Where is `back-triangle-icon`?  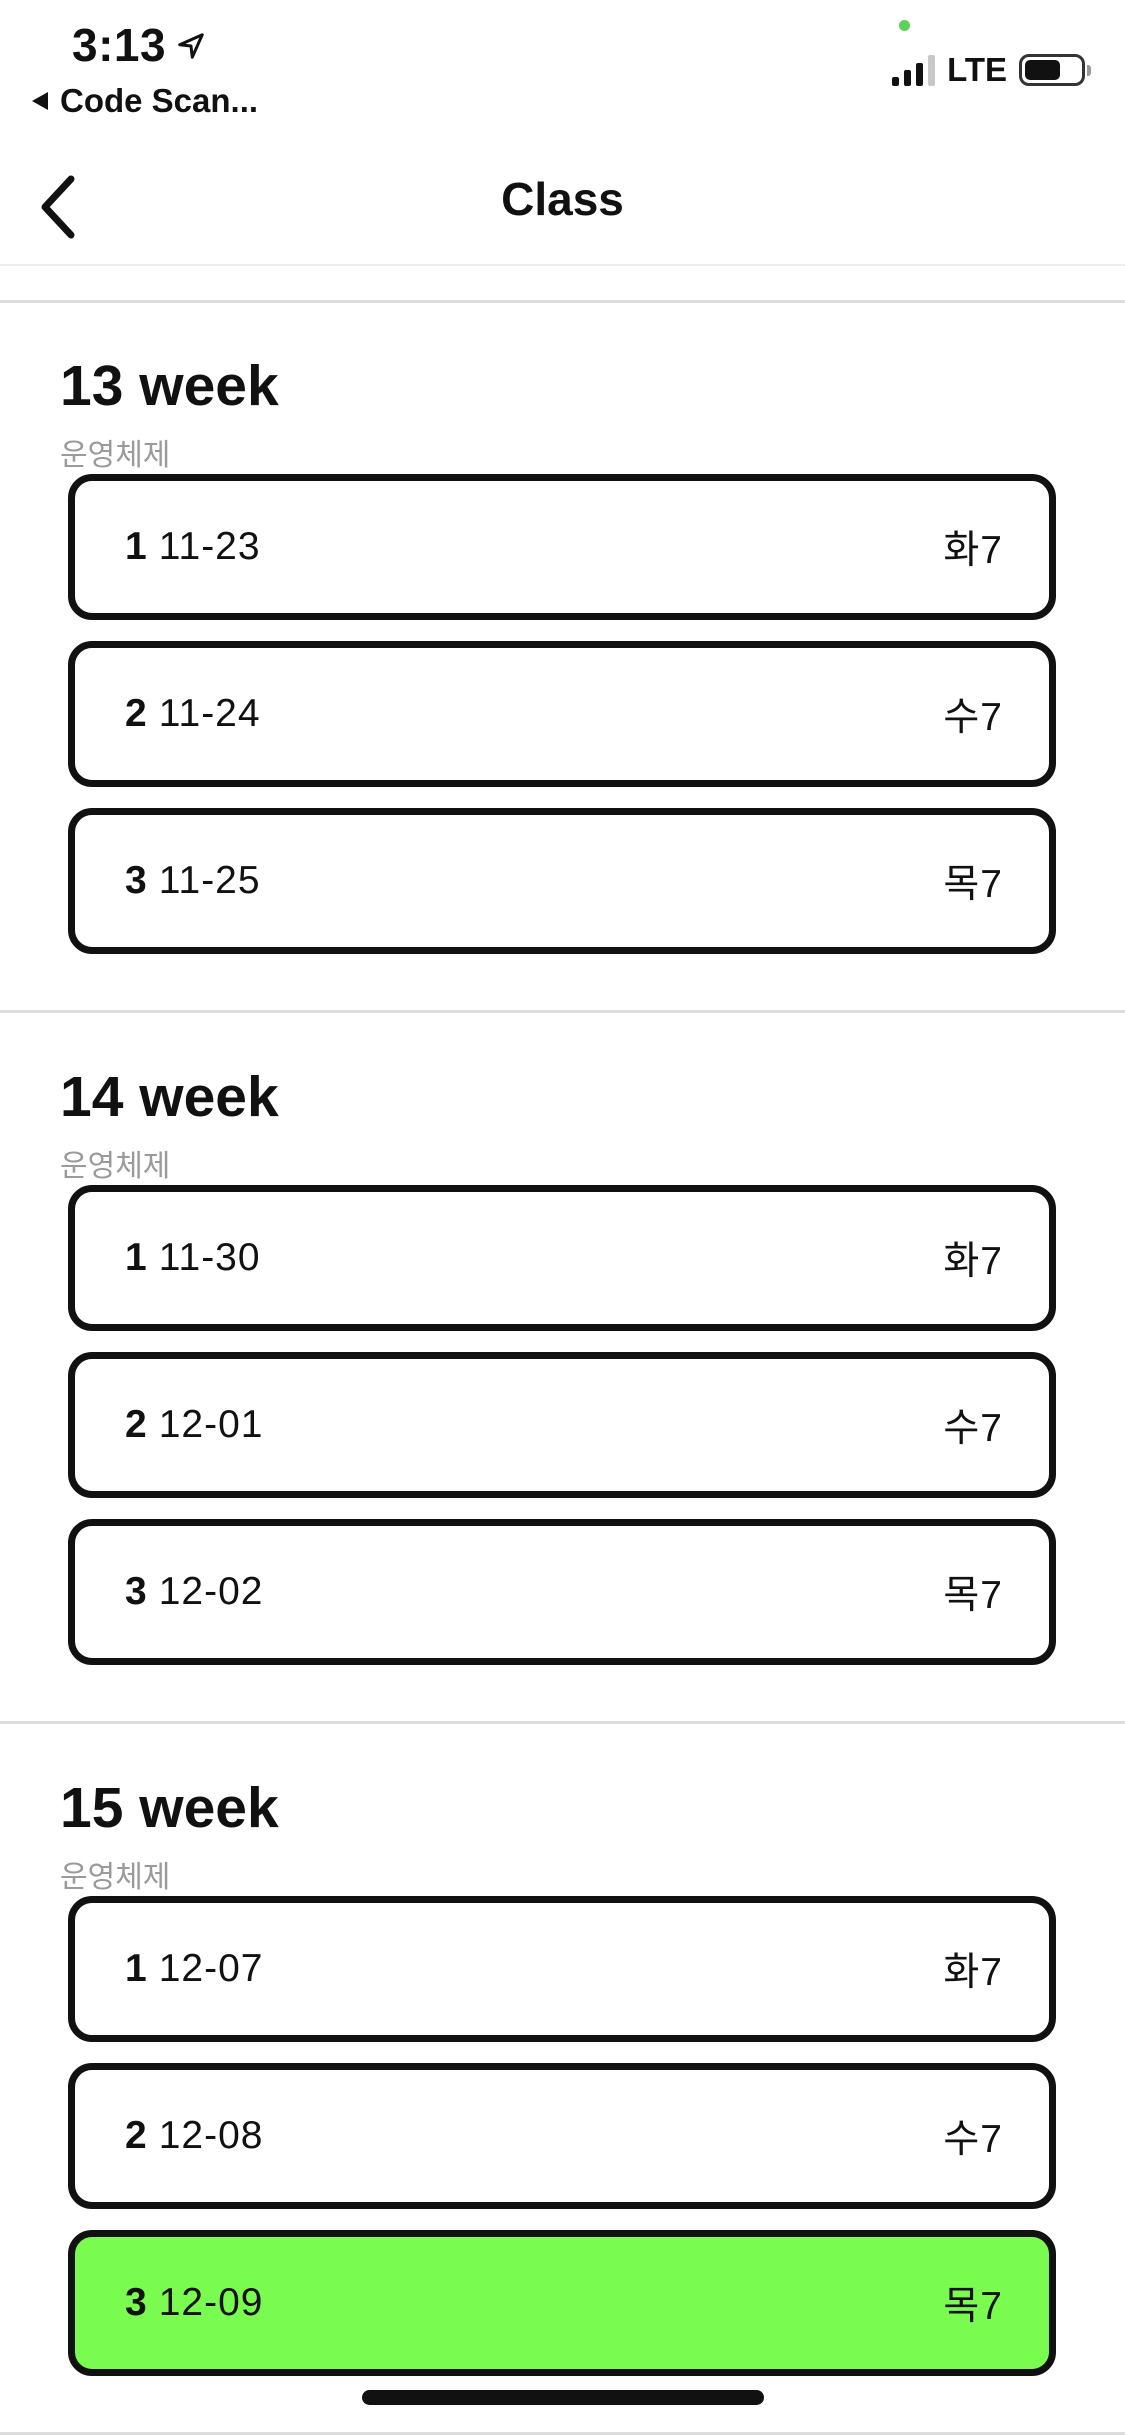 back-triangle-icon is located at coordinates (40, 101).